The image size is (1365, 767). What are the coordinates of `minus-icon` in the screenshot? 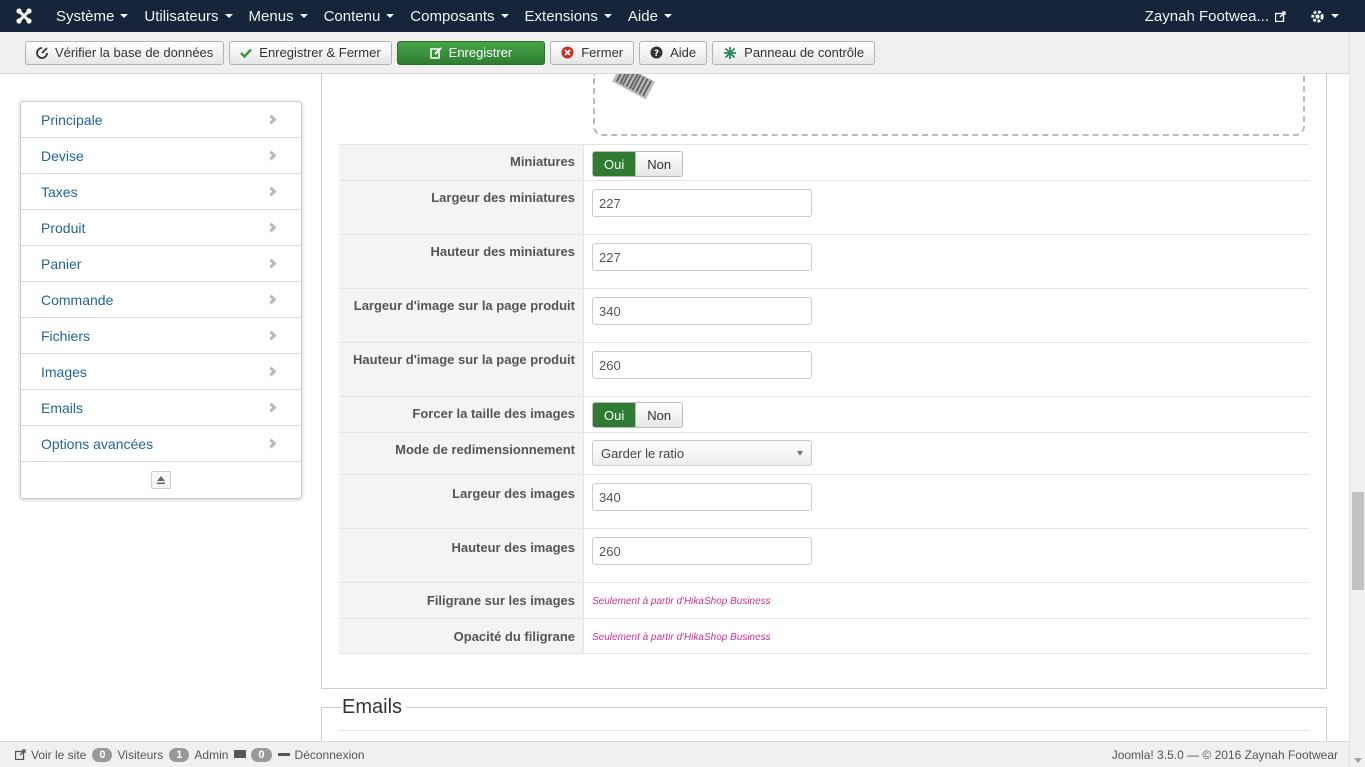 It's located at (283, 754).